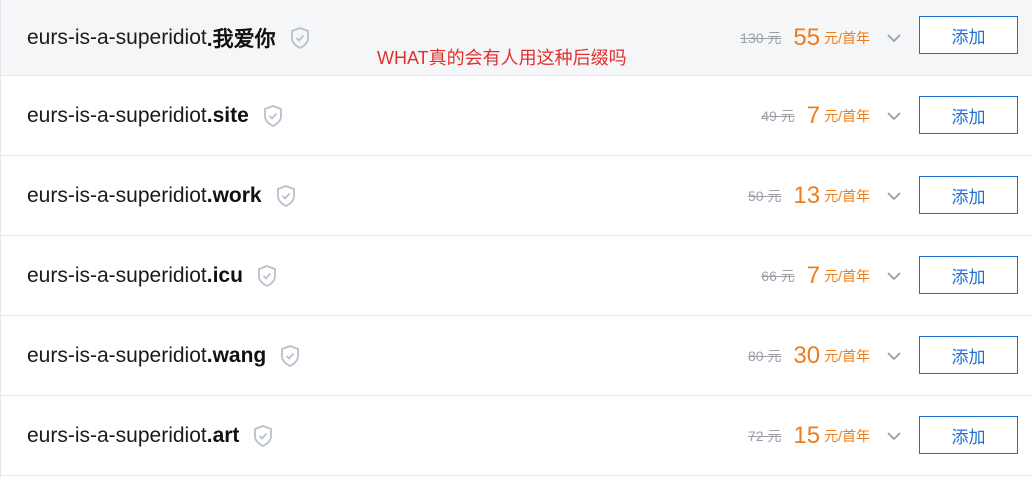 This screenshot has height=478, width=1032. I want to click on original-price: 50 元, so click(764, 195).